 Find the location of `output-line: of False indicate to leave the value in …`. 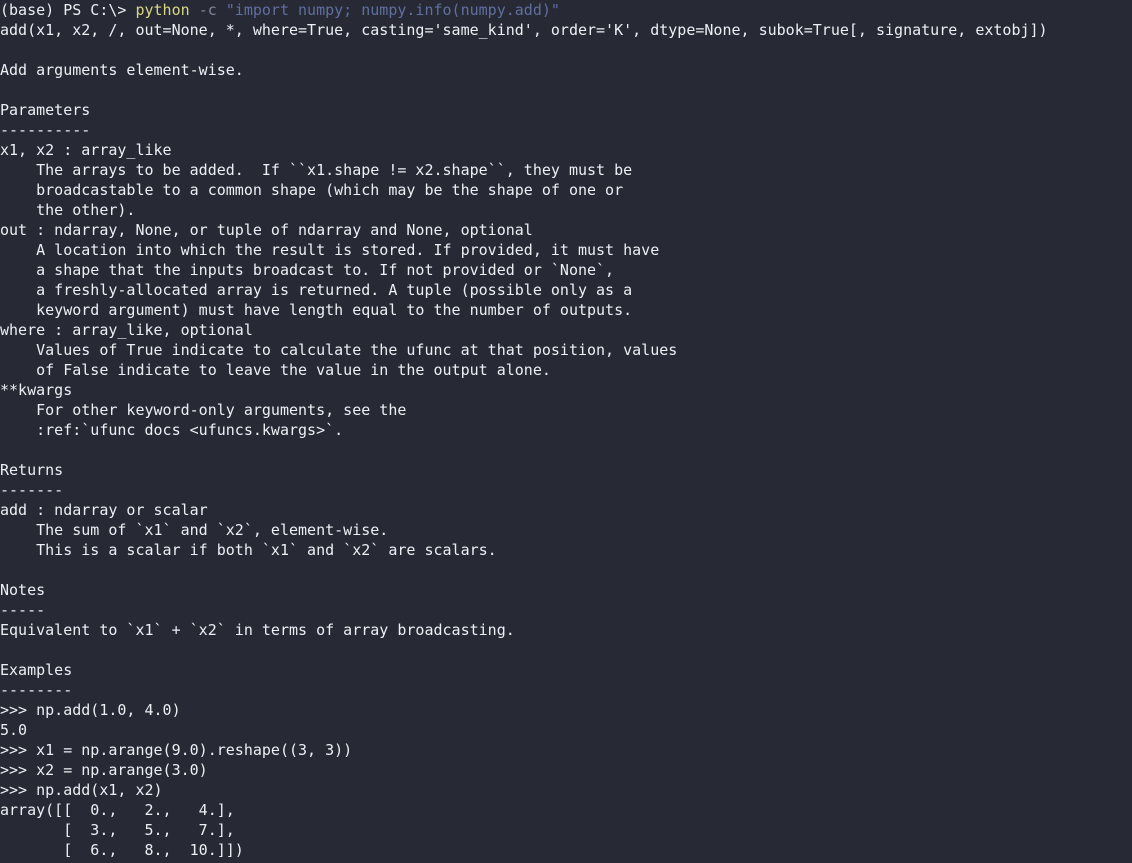

output-line: of False indicate to leave the value in … is located at coordinates (275, 370).